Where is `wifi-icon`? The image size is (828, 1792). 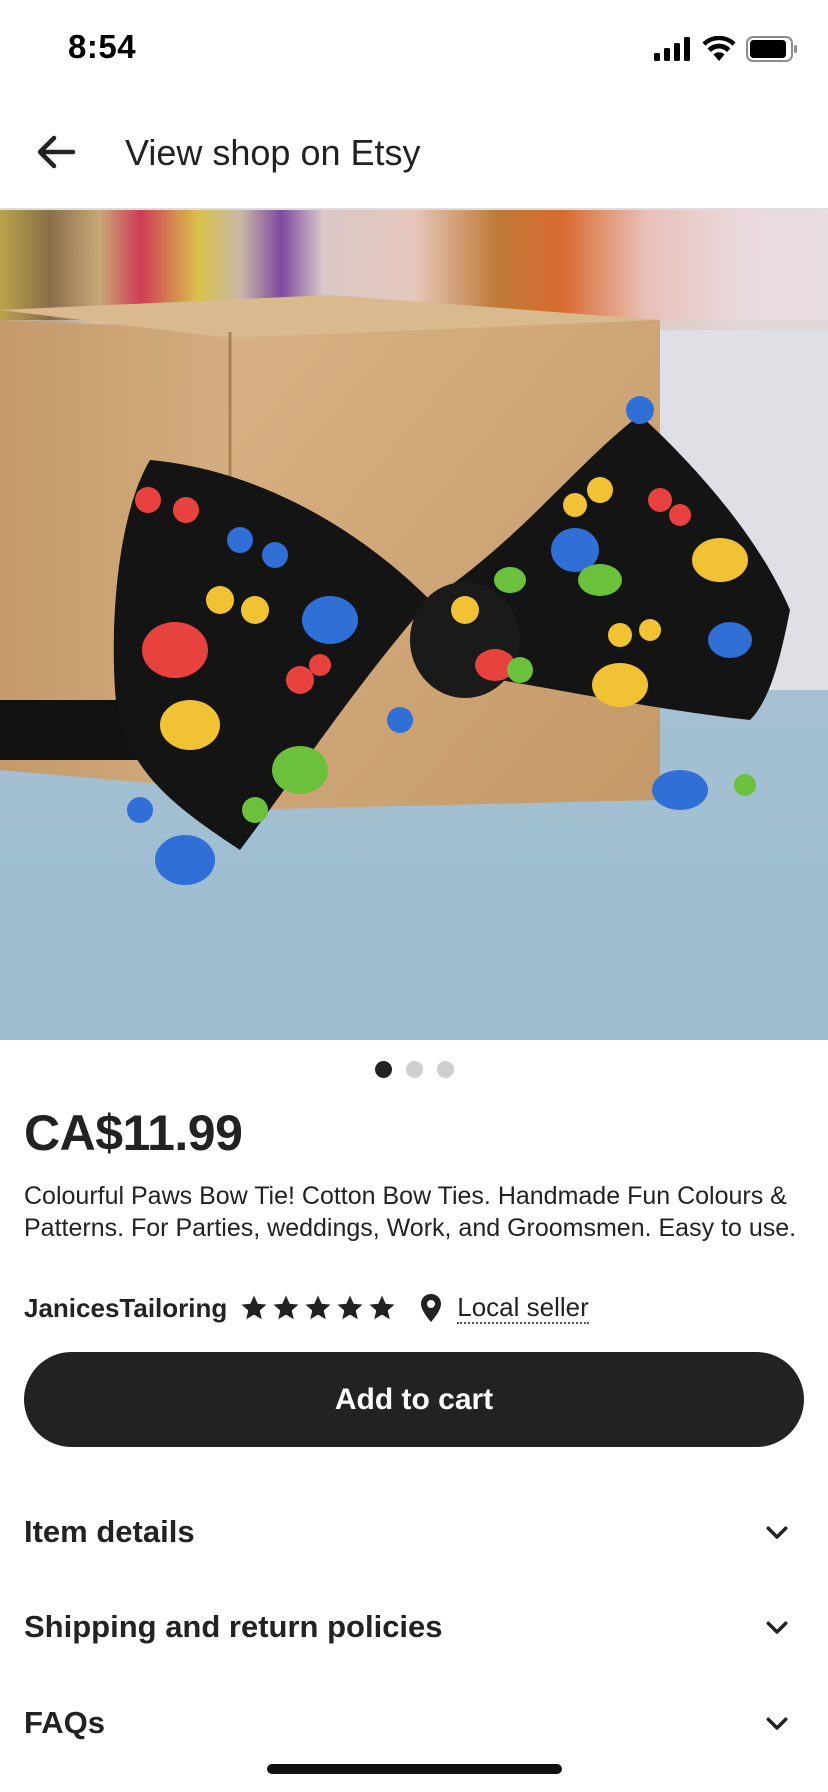 wifi-icon is located at coordinates (719, 48).